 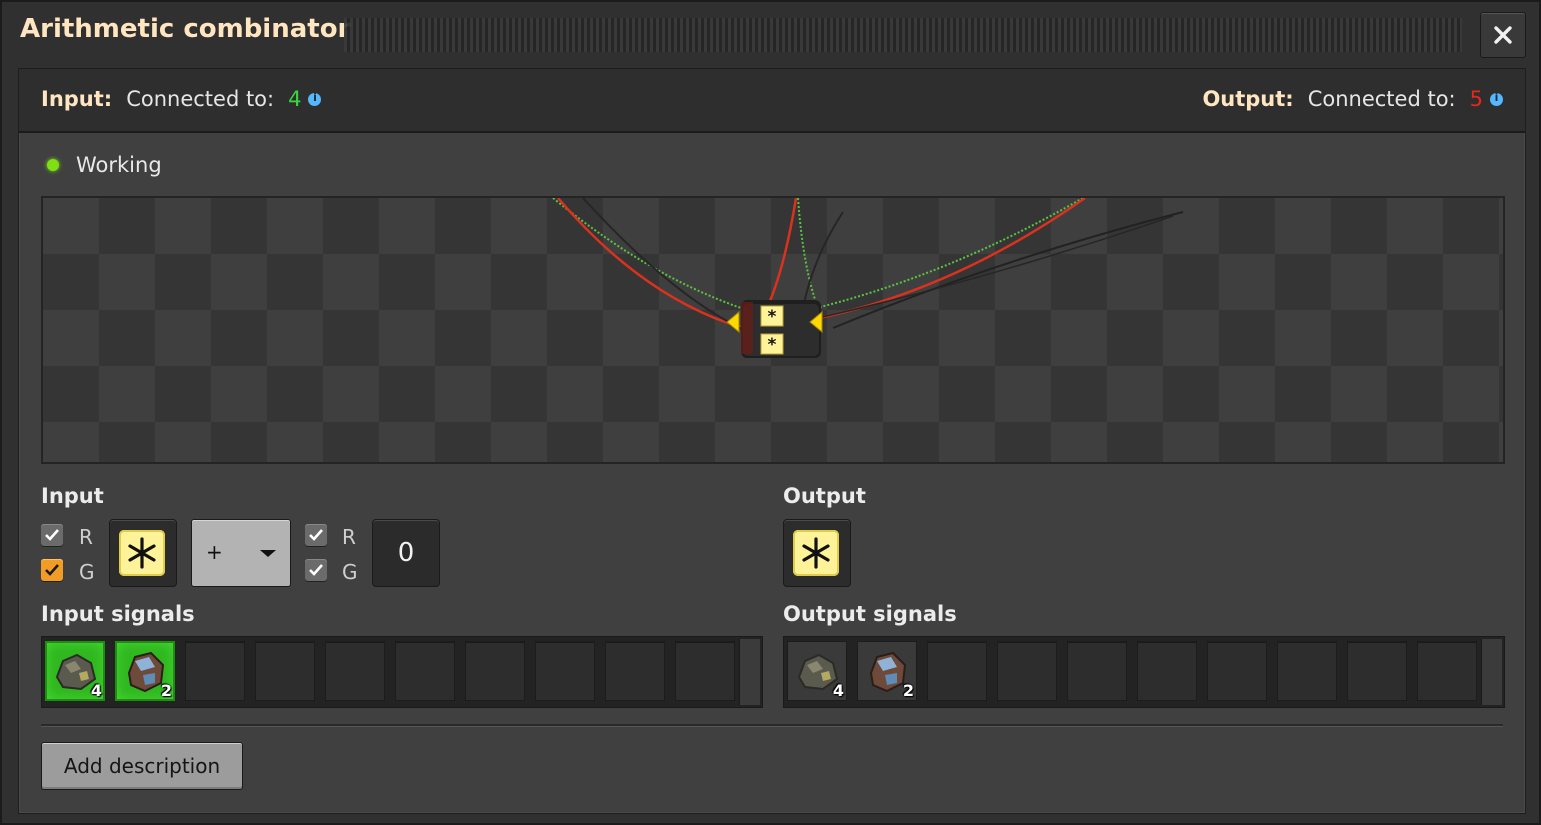 I want to click on output-connection: Output: Connected to: 5, so click(x=1352, y=99).